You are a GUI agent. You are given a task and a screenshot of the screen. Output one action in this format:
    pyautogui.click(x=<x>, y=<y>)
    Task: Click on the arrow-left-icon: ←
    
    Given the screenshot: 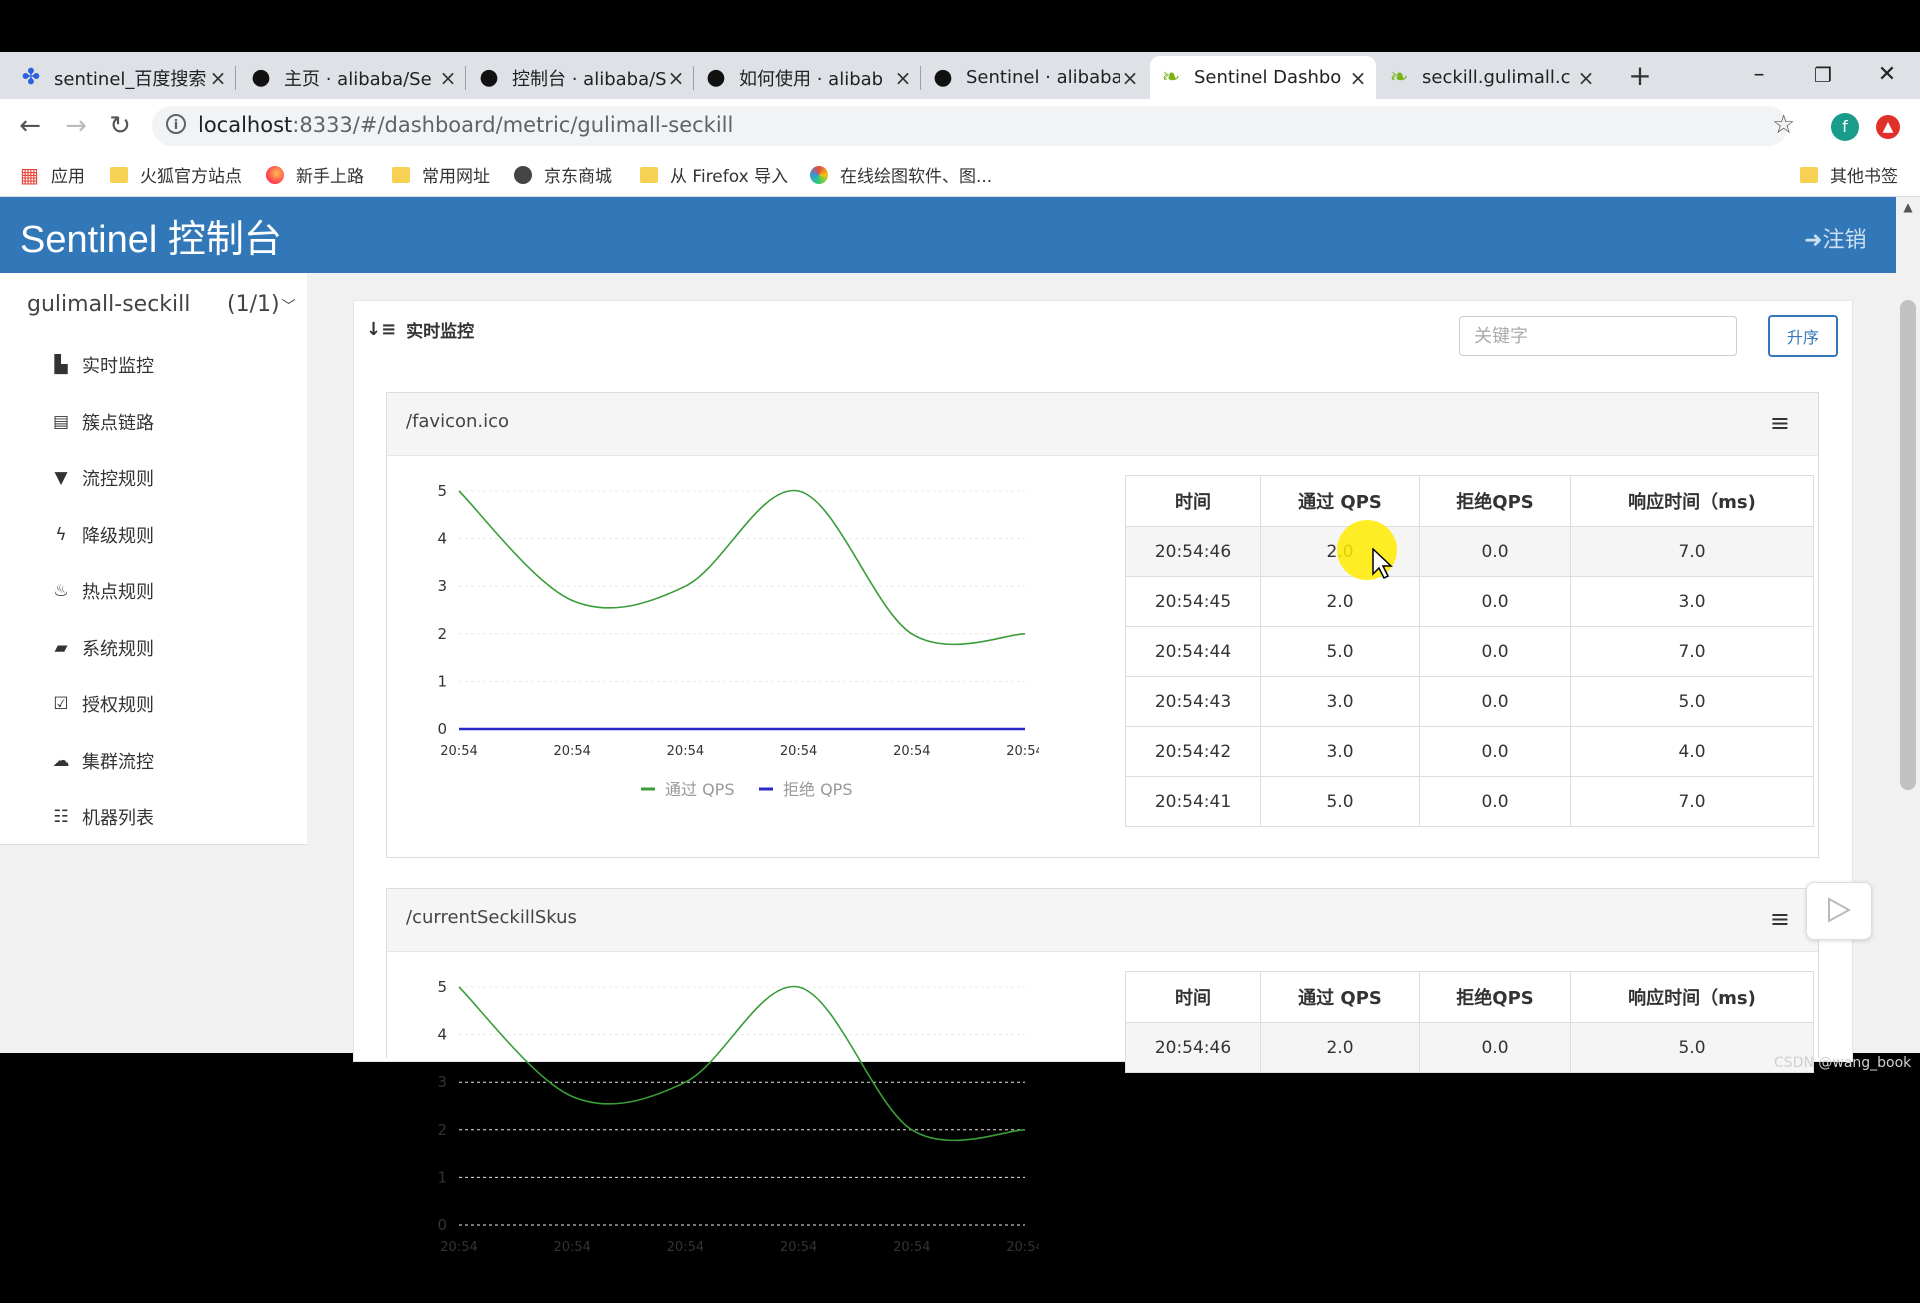 What is the action you would take?
    pyautogui.click(x=30, y=126)
    